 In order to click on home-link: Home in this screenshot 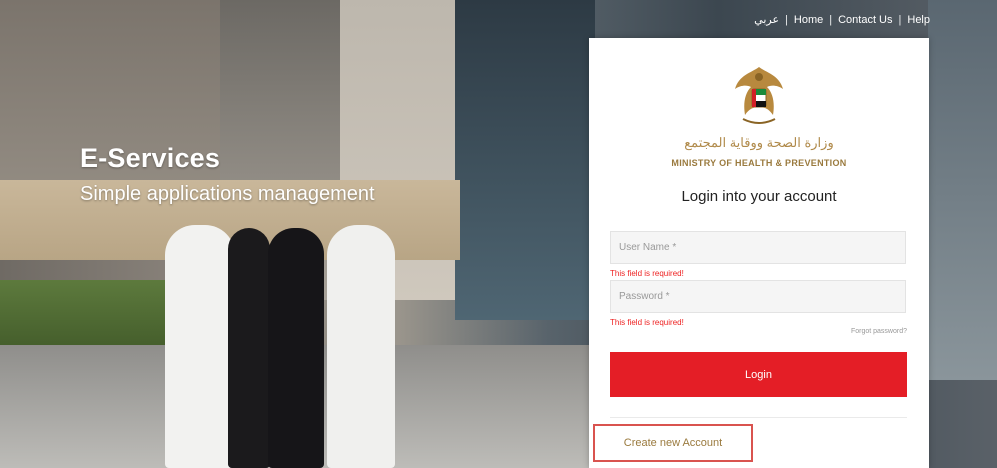, I will do `click(808, 20)`.